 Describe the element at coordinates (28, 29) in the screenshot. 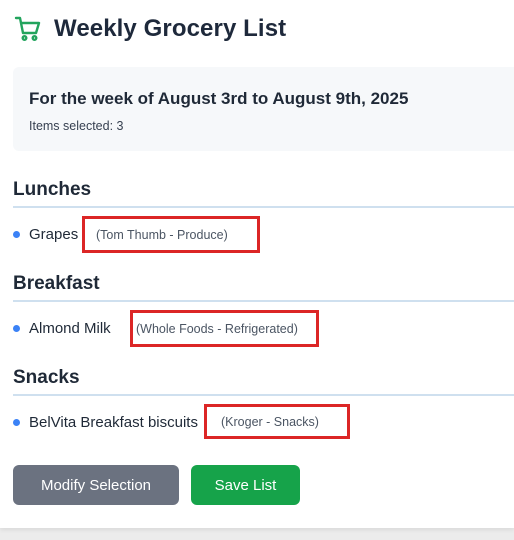

I see `shopping-cart-icon` at that location.